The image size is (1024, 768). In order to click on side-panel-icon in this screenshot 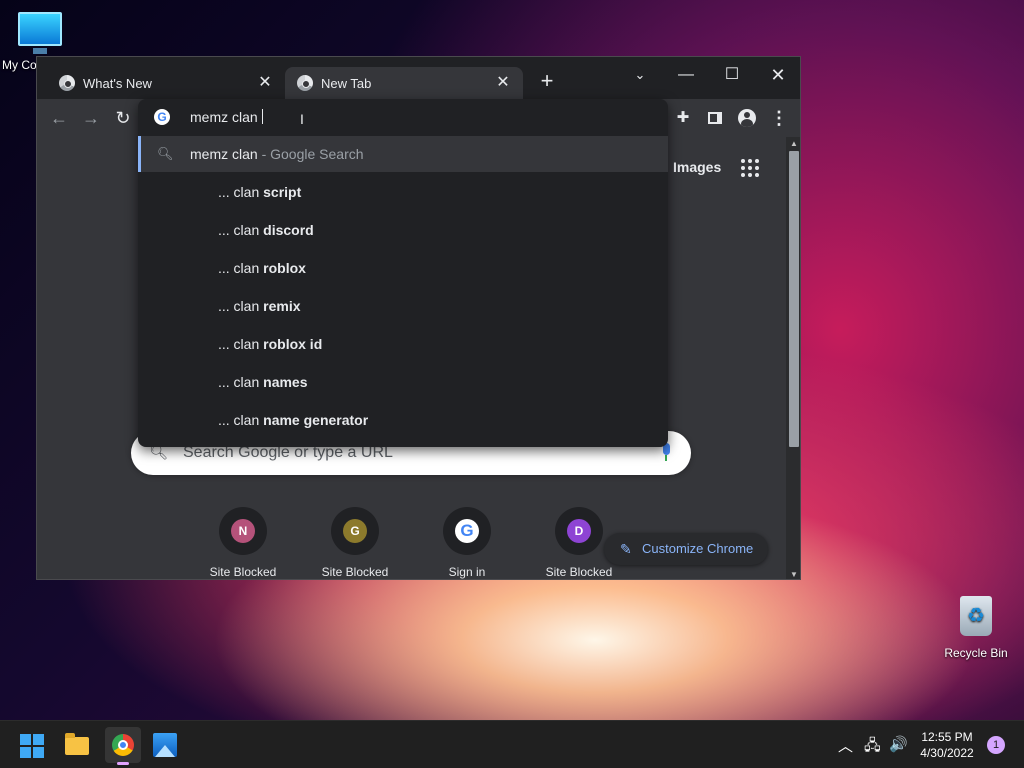, I will do `click(715, 118)`.